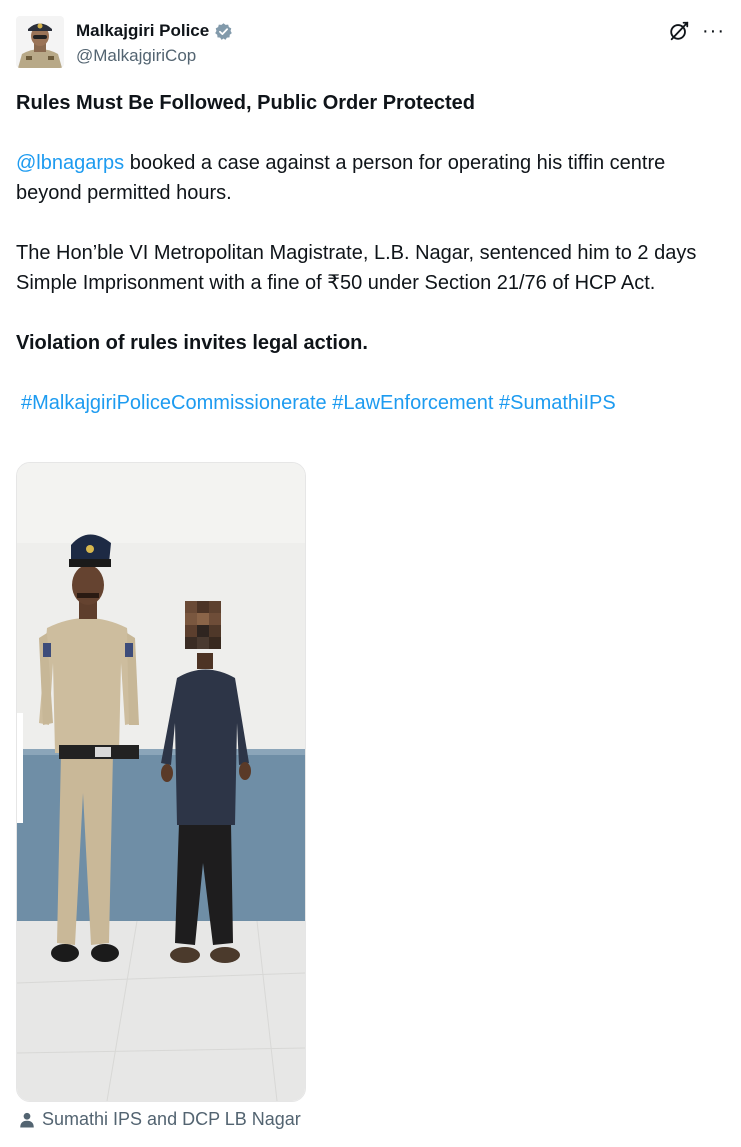  I want to click on verified-badge-icon, so click(223, 31).